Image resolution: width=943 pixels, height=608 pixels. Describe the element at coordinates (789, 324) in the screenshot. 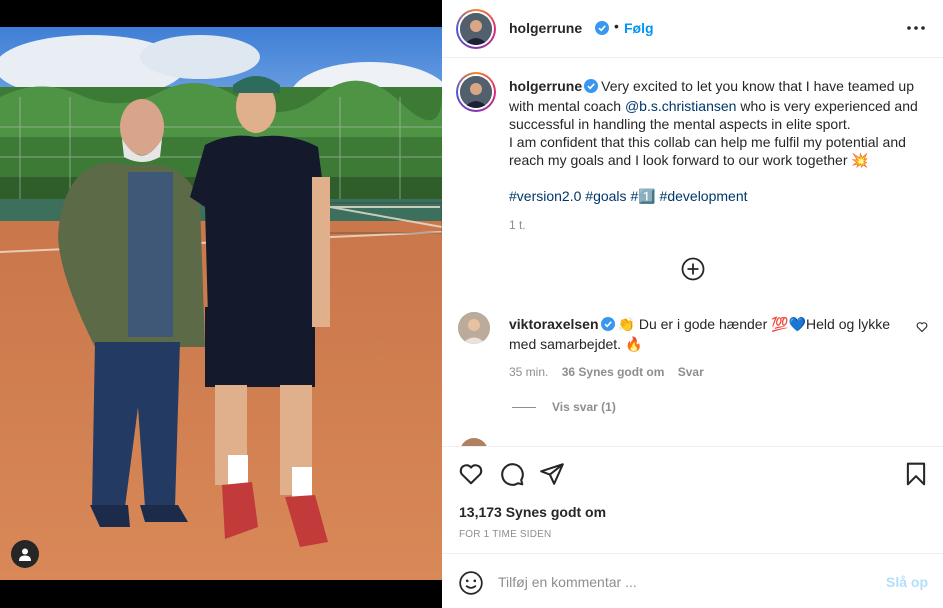

I see `hundred-heart-emoji: 💯💙` at that location.